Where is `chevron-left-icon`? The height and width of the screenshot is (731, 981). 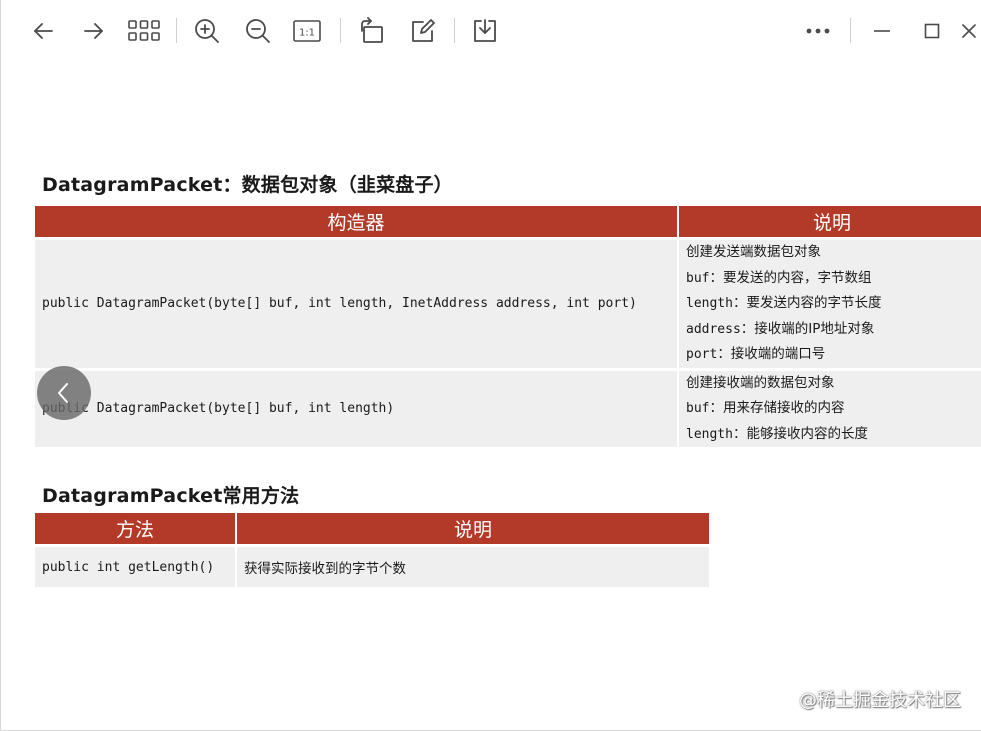
chevron-left-icon is located at coordinates (63, 393).